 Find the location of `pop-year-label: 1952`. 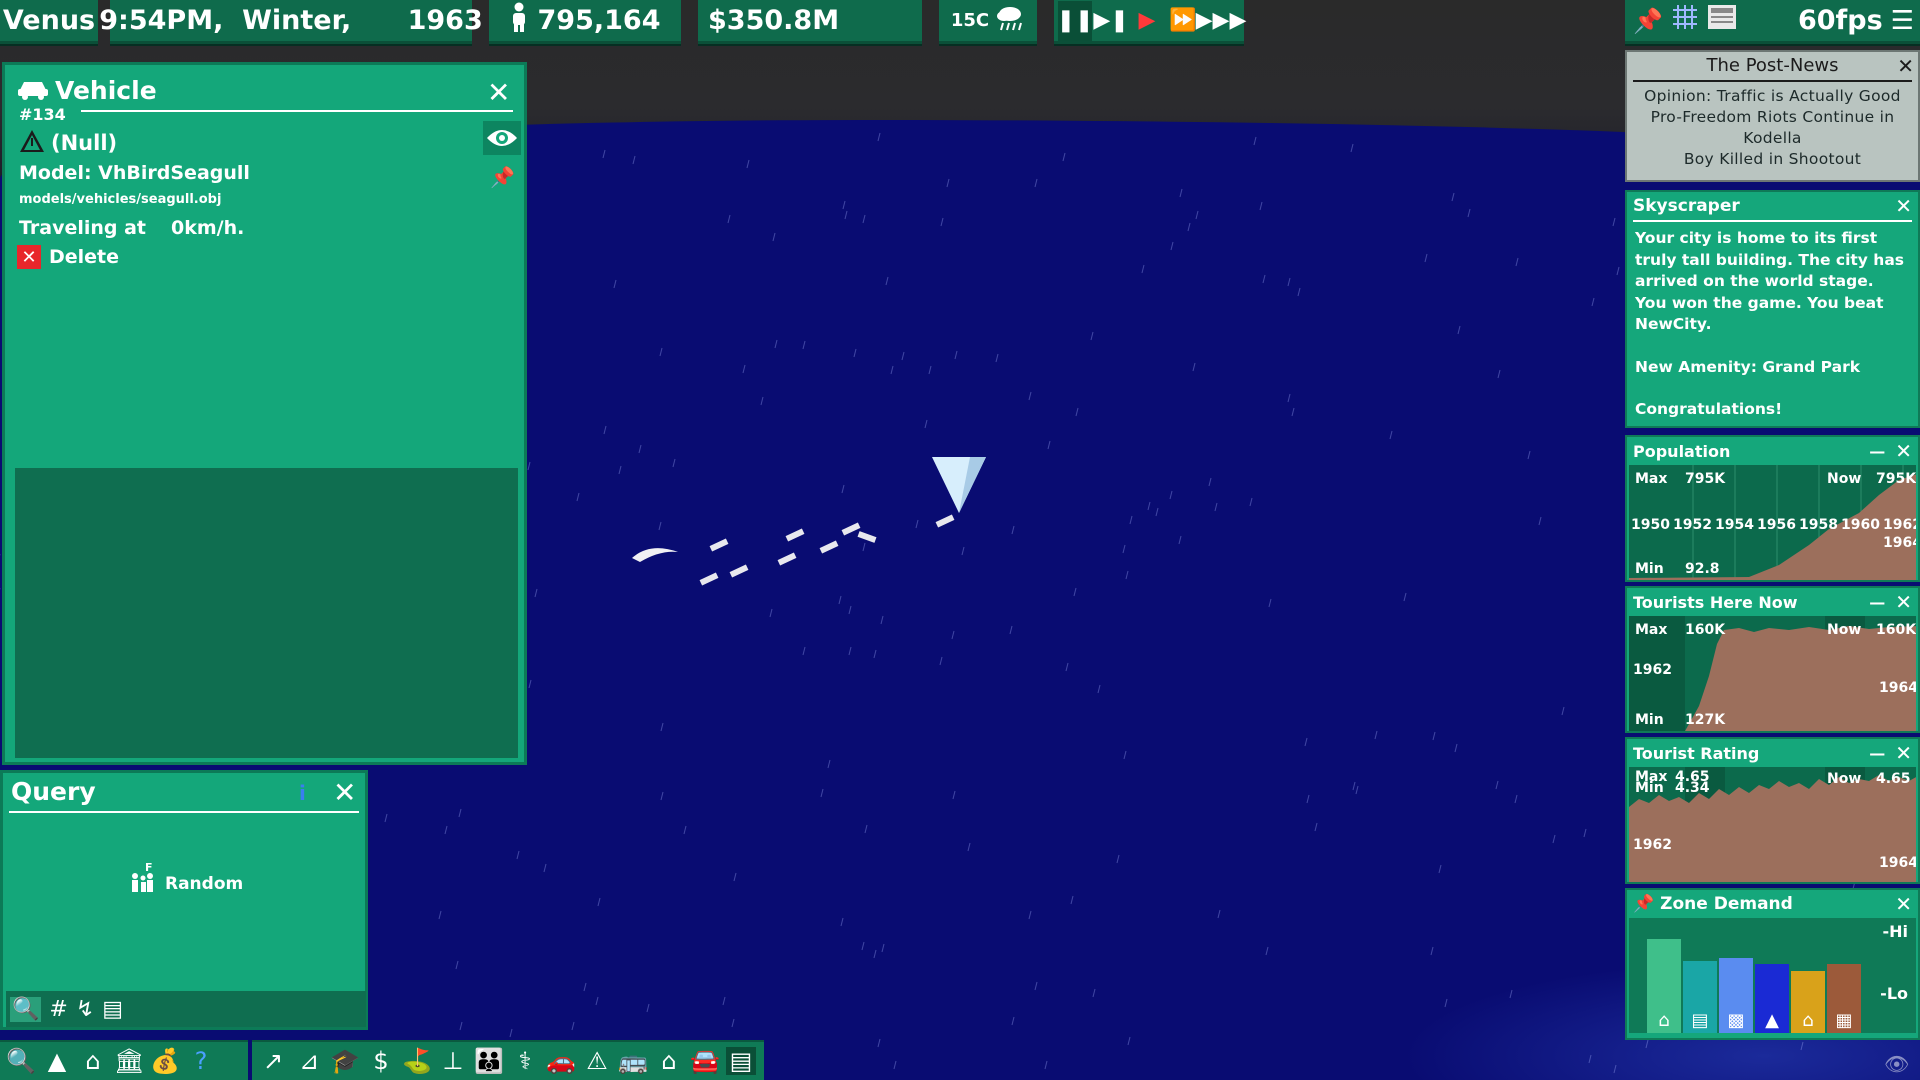

pop-year-label: 1952 is located at coordinates (1692, 525).